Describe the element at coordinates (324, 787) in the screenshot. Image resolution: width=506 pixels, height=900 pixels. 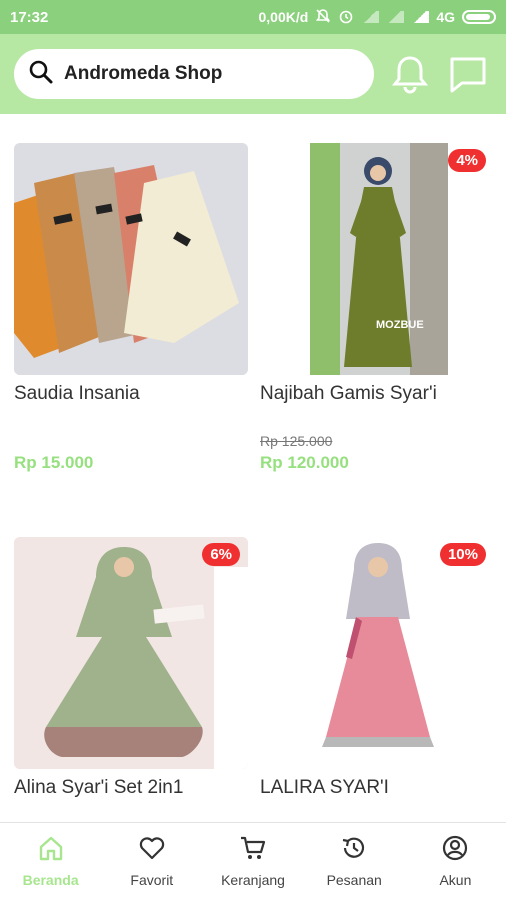
I see `product-title: LALIRA SYAR'I` at that location.